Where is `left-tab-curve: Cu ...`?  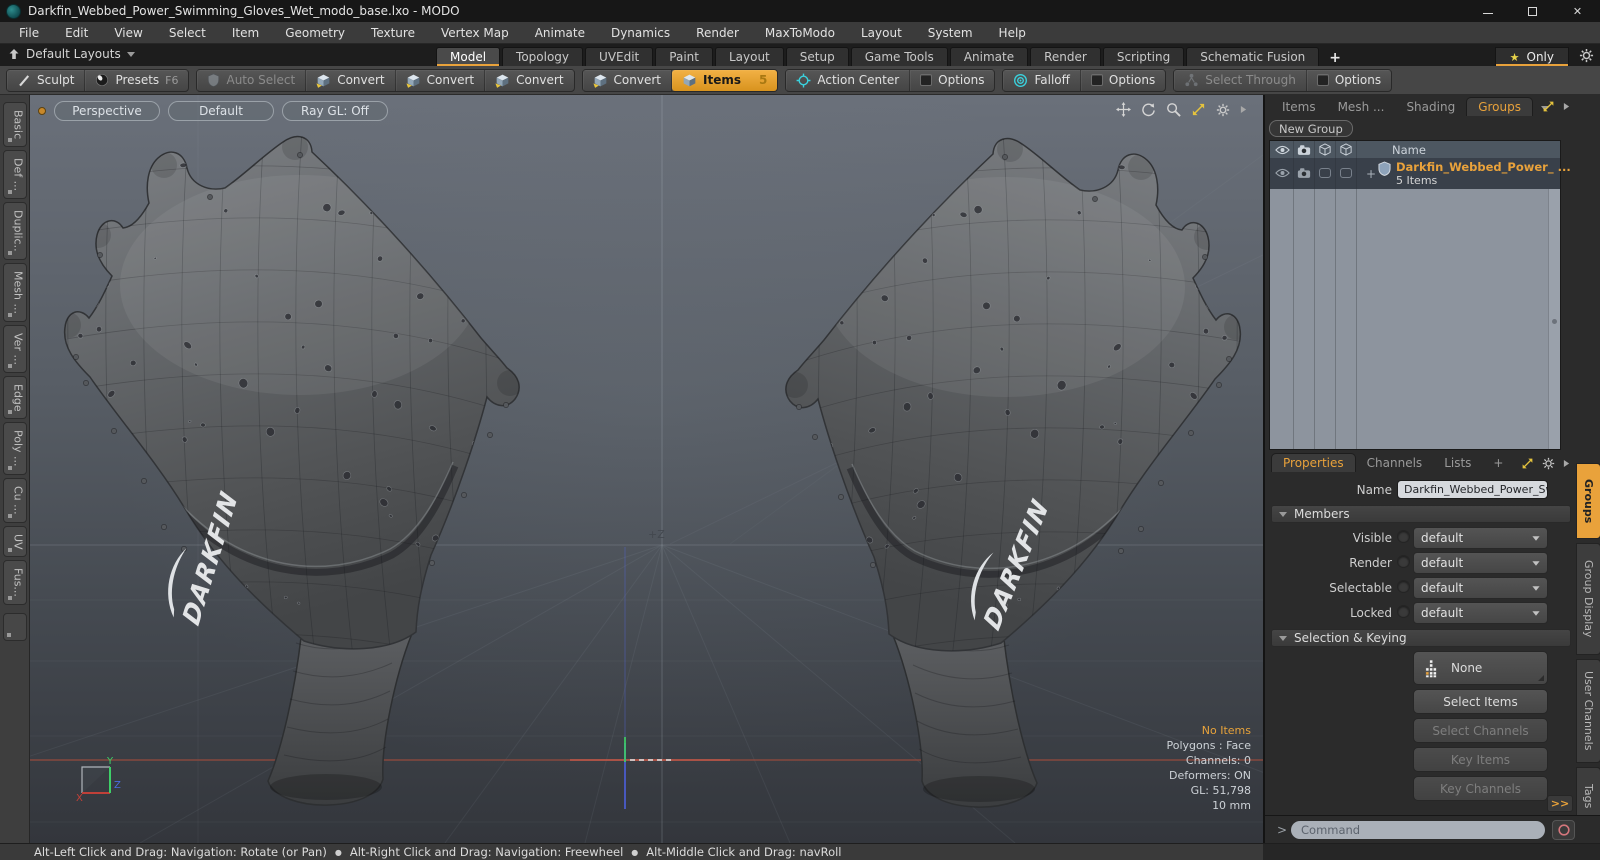 left-tab-curve: Cu ... is located at coordinates (14, 500).